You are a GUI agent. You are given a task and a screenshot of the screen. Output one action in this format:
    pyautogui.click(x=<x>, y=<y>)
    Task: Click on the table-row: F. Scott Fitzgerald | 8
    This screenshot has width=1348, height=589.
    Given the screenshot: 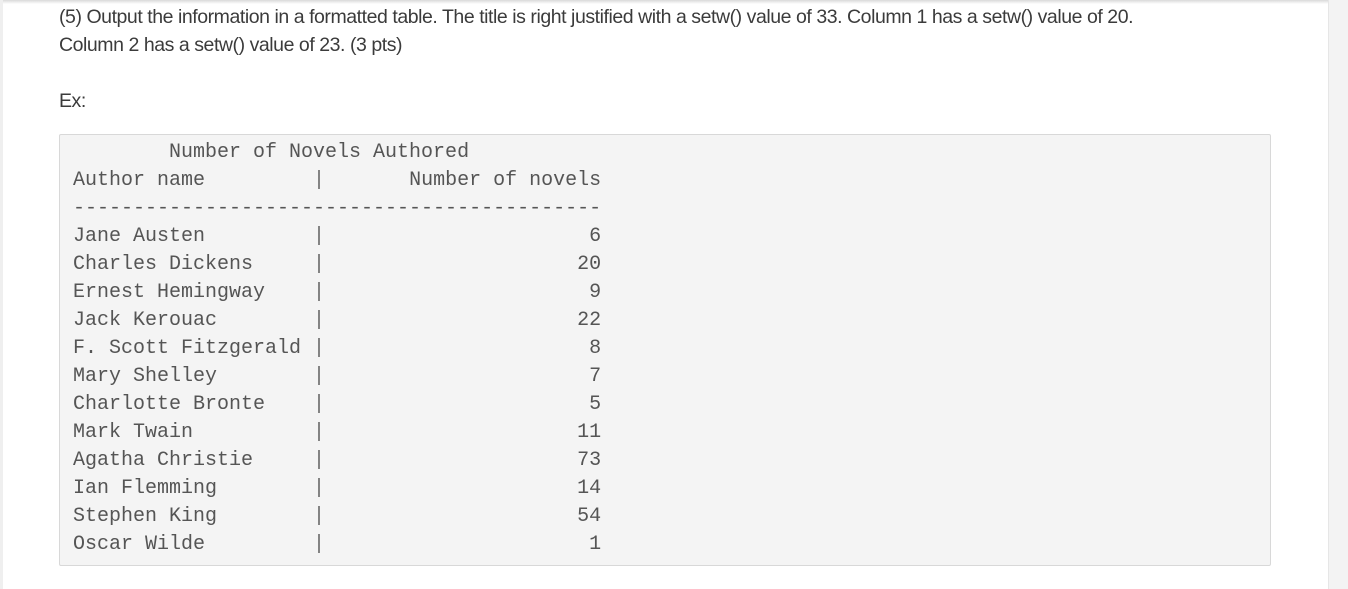 What is the action you would take?
    pyautogui.click(x=337, y=349)
    